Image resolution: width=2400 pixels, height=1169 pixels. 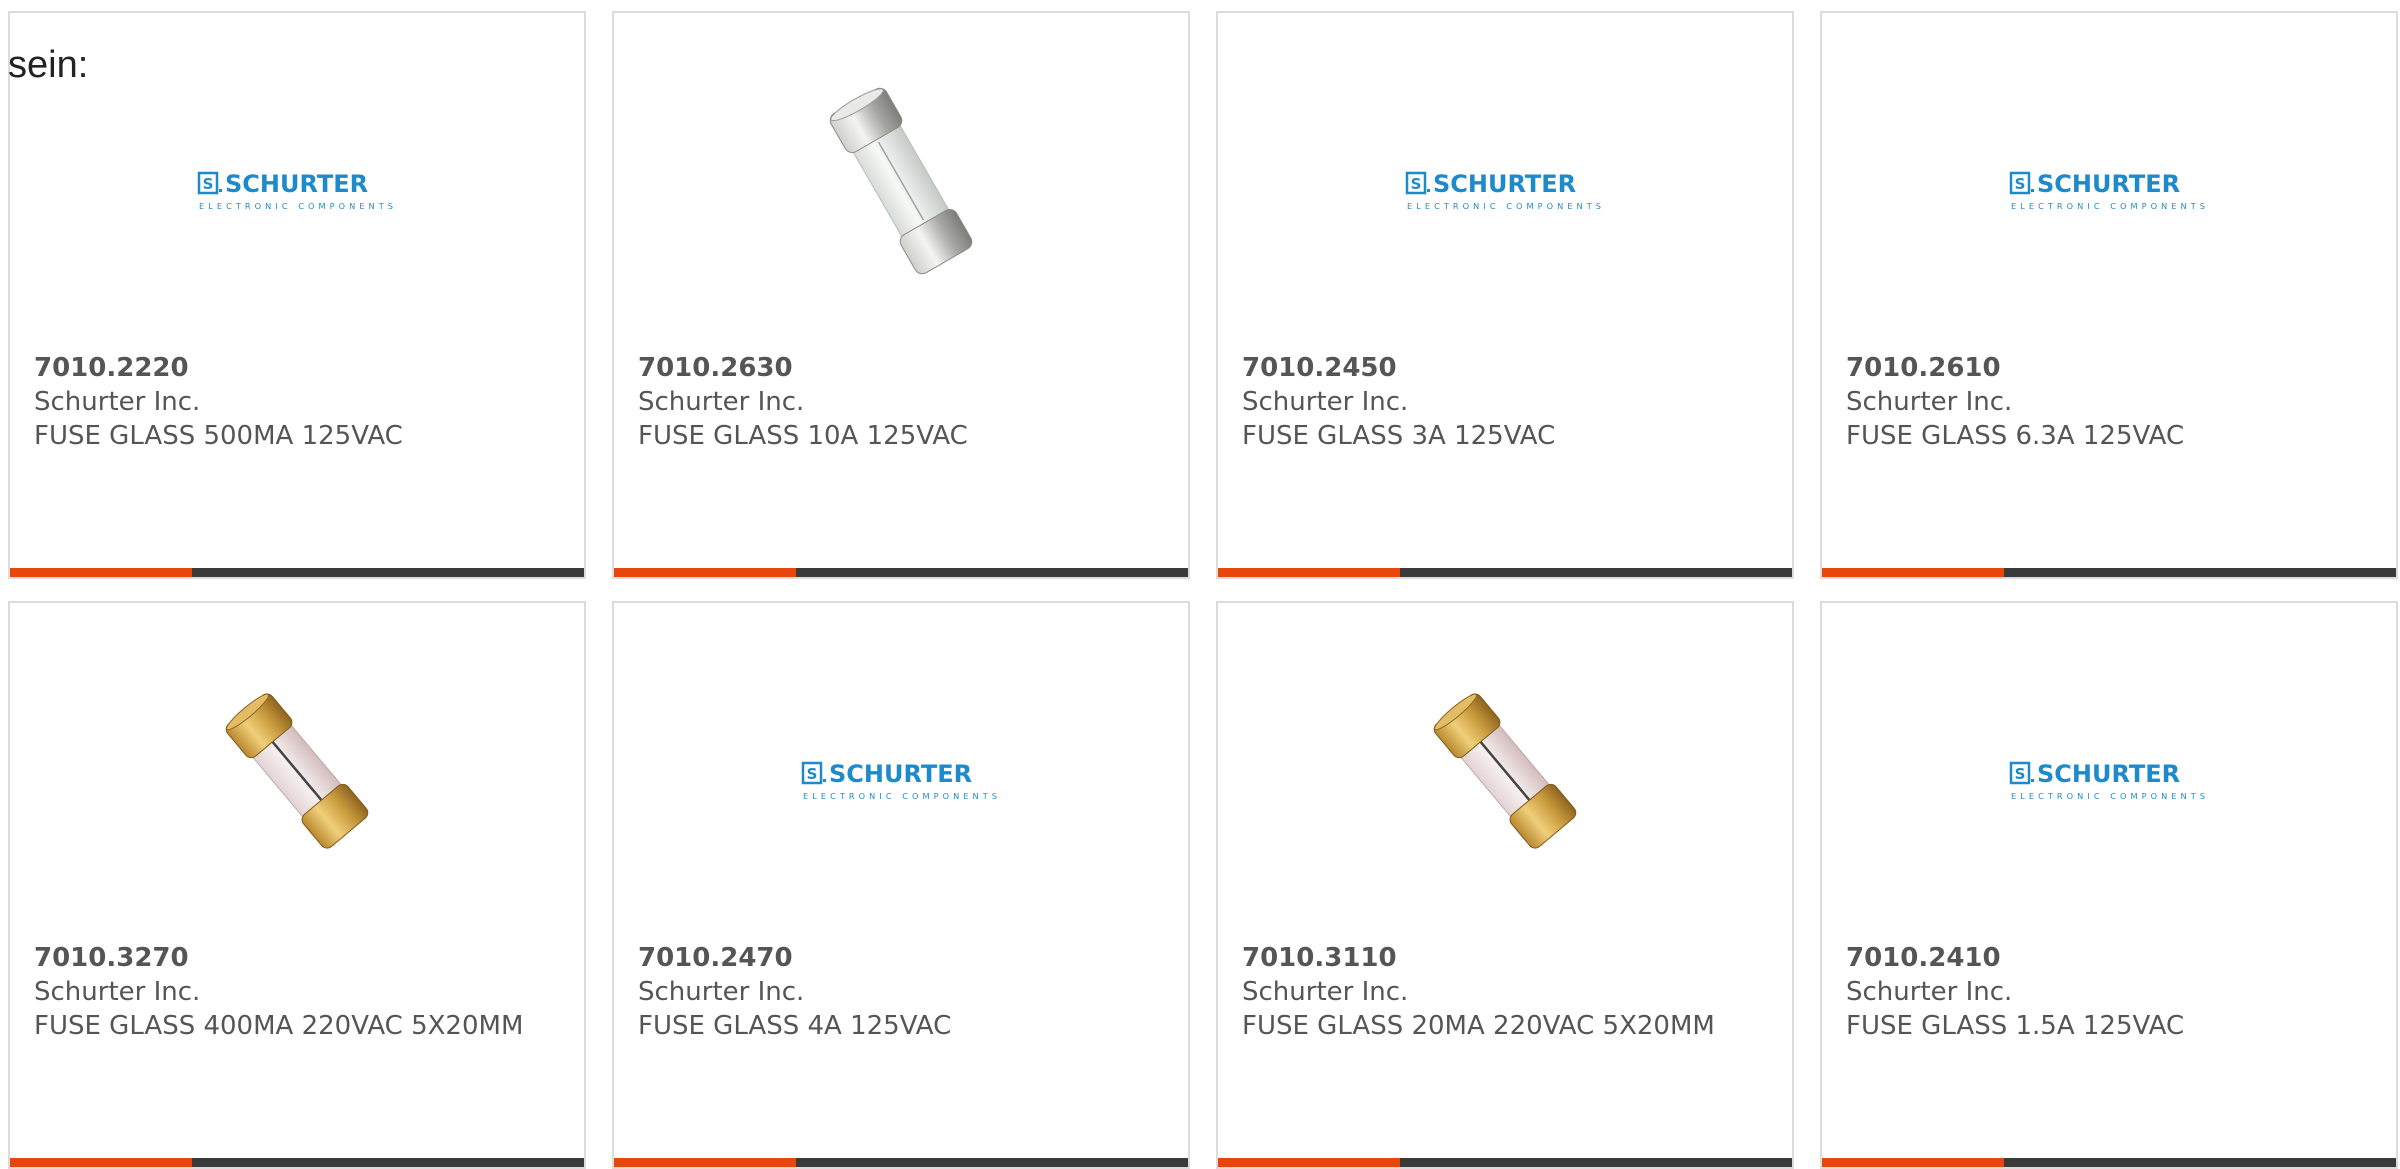 I want to click on product-description: FUSE GLASS 3A 125VAC, so click(x=1399, y=436).